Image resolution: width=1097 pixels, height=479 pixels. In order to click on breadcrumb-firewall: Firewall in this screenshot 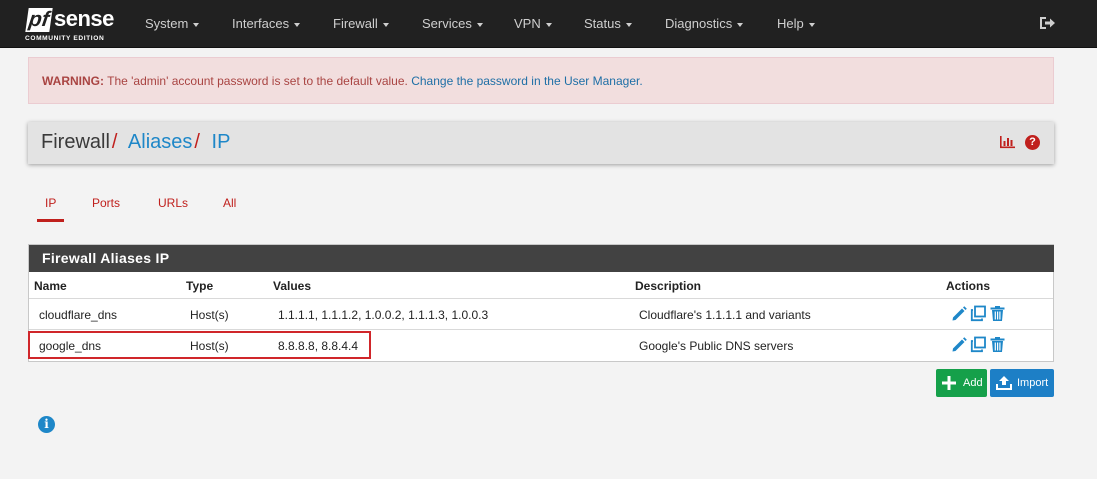, I will do `click(75, 142)`.